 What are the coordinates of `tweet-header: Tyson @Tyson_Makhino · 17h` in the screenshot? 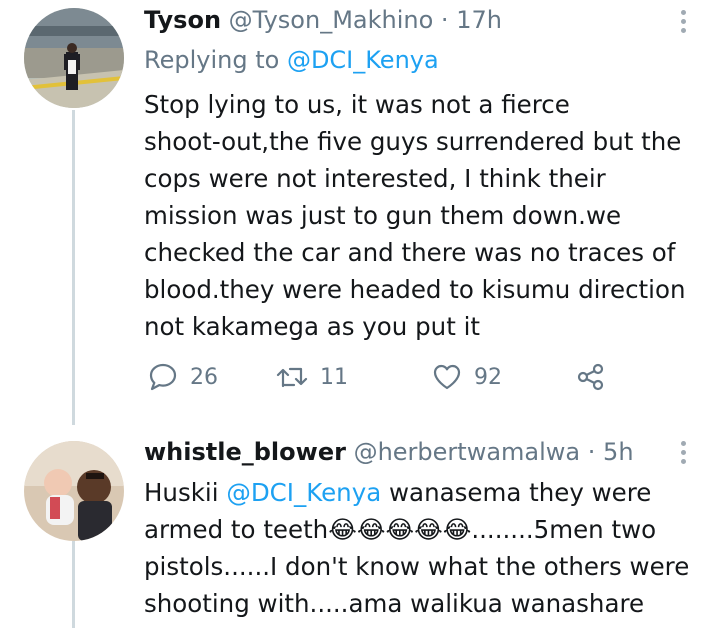 It's located at (323, 20).